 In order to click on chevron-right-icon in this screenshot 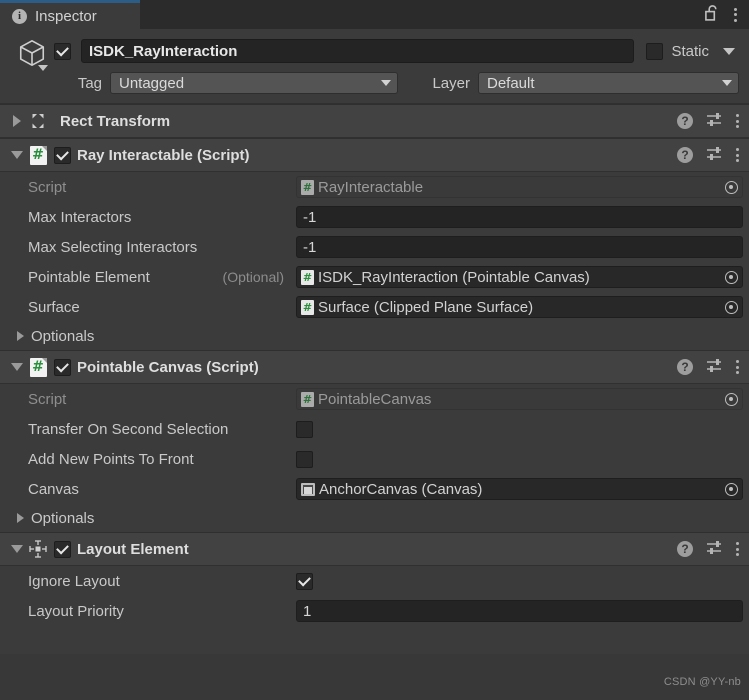, I will do `click(20, 518)`.